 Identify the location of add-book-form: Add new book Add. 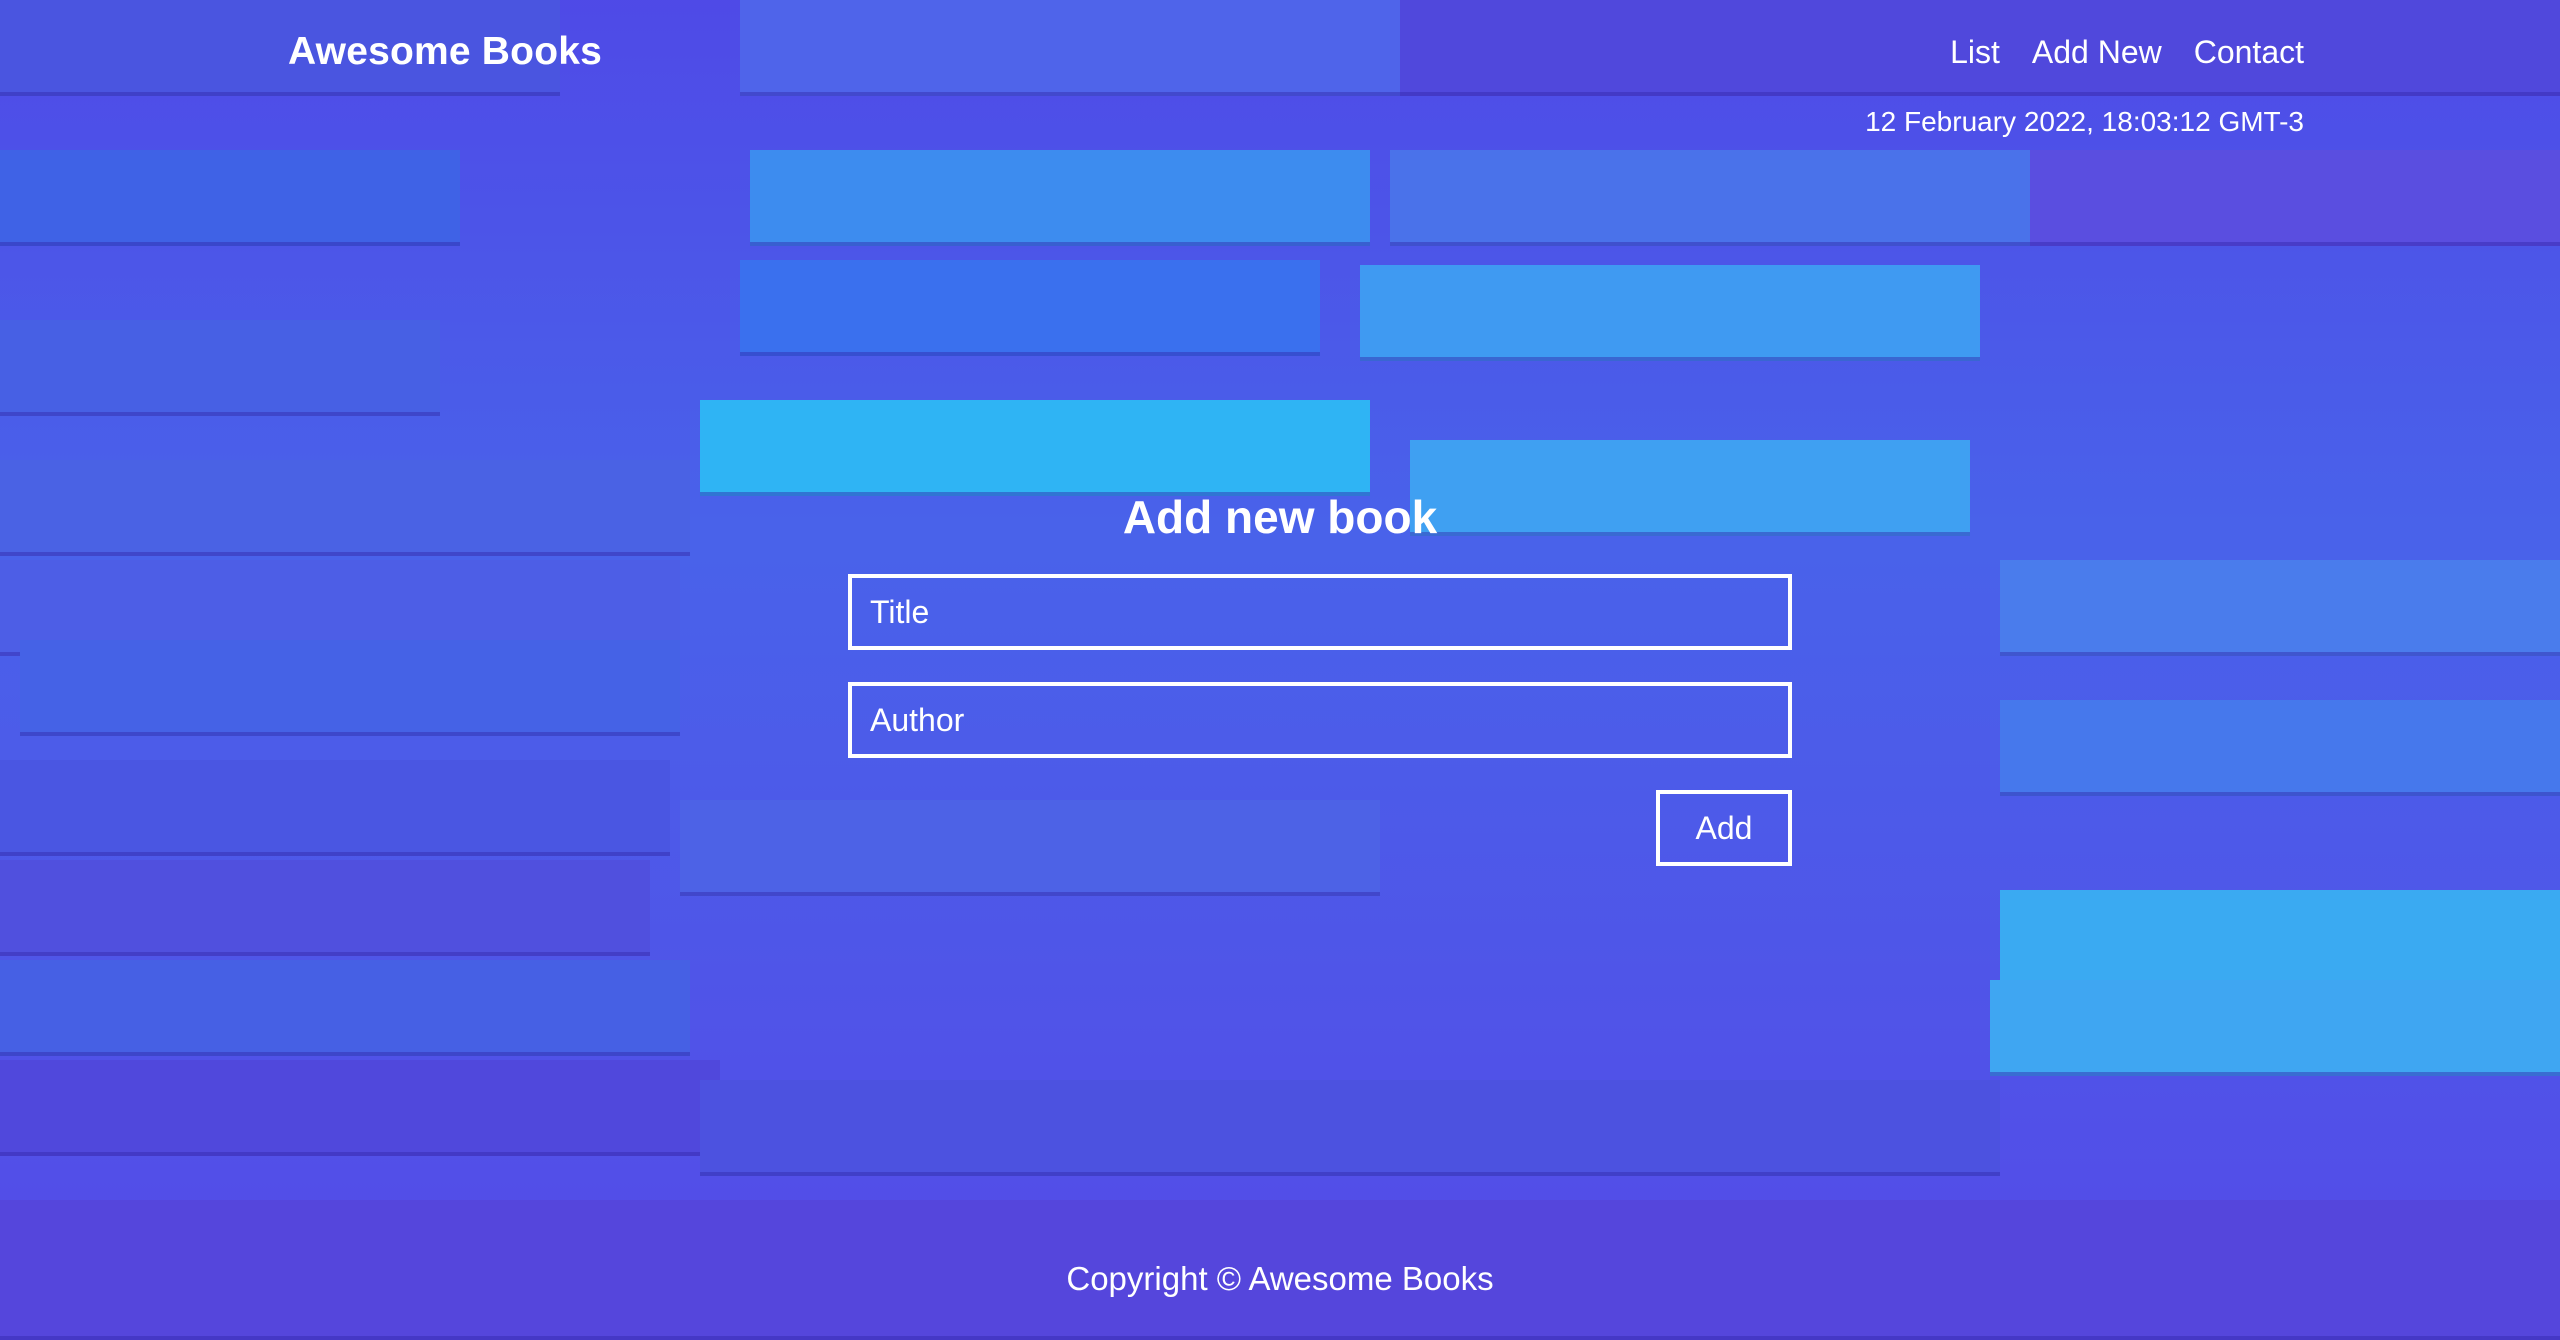
(1320, 678).